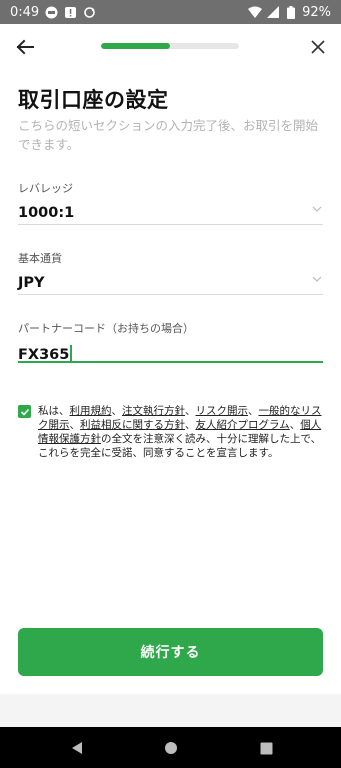 This screenshot has width=341, height=768. I want to click on progress-fill, so click(135, 46).